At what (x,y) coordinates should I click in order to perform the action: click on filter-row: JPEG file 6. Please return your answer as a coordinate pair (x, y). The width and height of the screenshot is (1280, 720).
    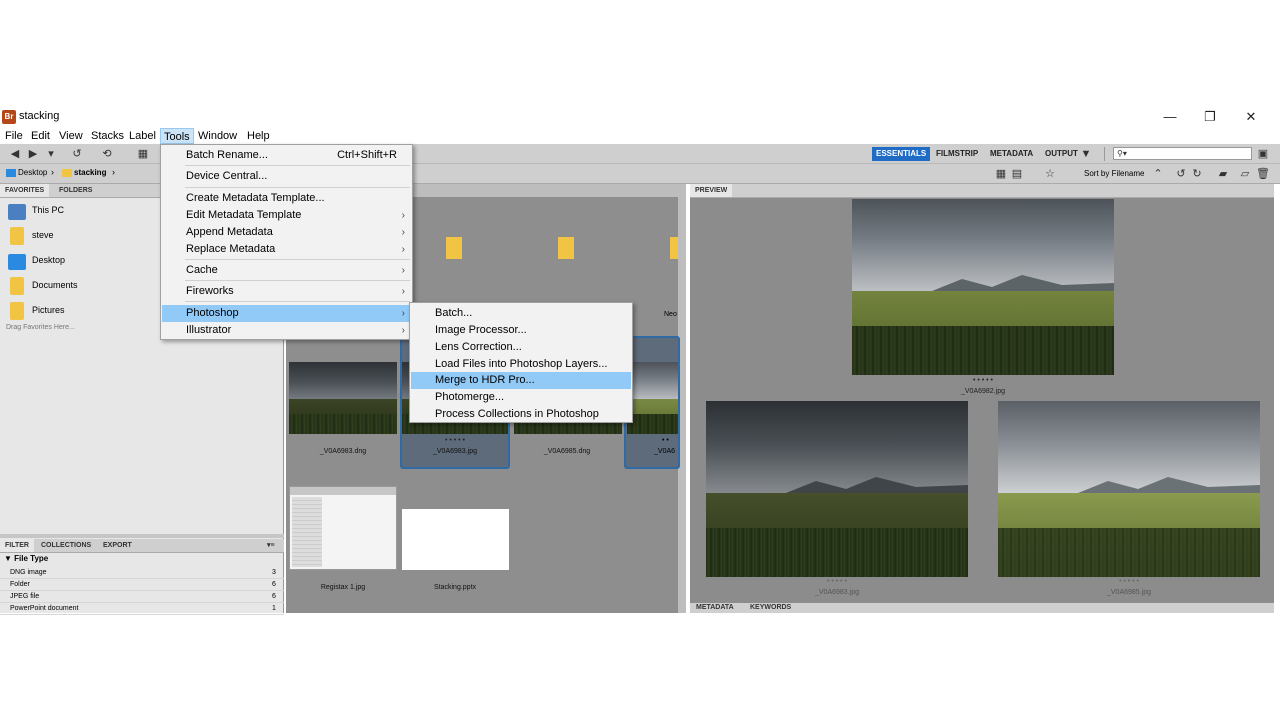
    Looking at the image, I should click on (142, 597).